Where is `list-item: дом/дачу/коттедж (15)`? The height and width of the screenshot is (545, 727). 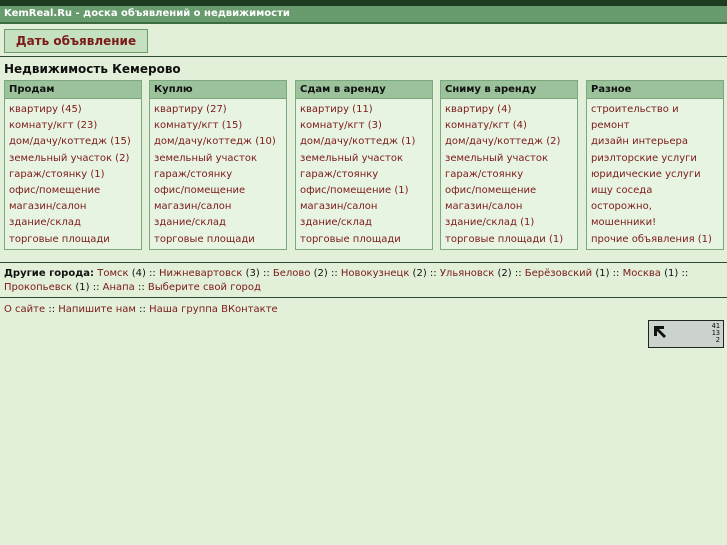
list-item: дом/дачу/коттедж (15) is located at coordinates (73, 142).